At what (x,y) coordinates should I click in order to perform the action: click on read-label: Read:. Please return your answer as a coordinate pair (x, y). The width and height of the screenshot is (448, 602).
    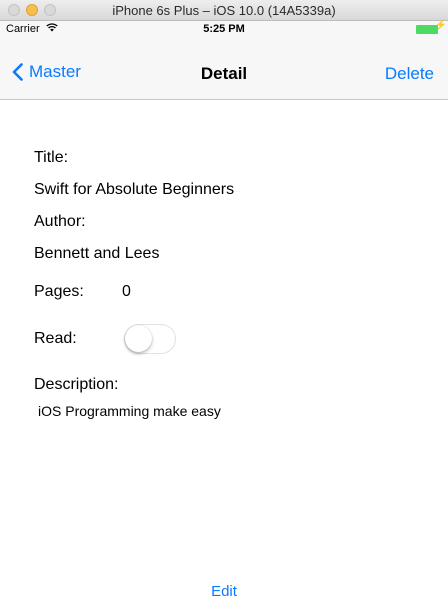
    Looking at the image, I should click on (55, 338).